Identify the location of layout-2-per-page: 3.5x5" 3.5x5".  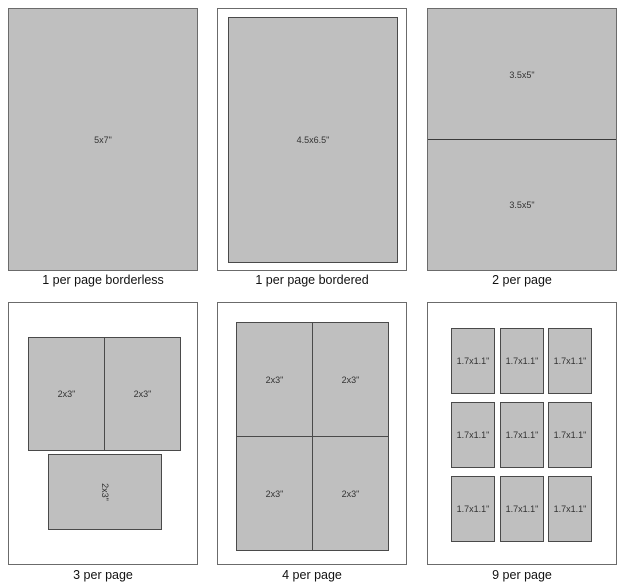
(522, 139).